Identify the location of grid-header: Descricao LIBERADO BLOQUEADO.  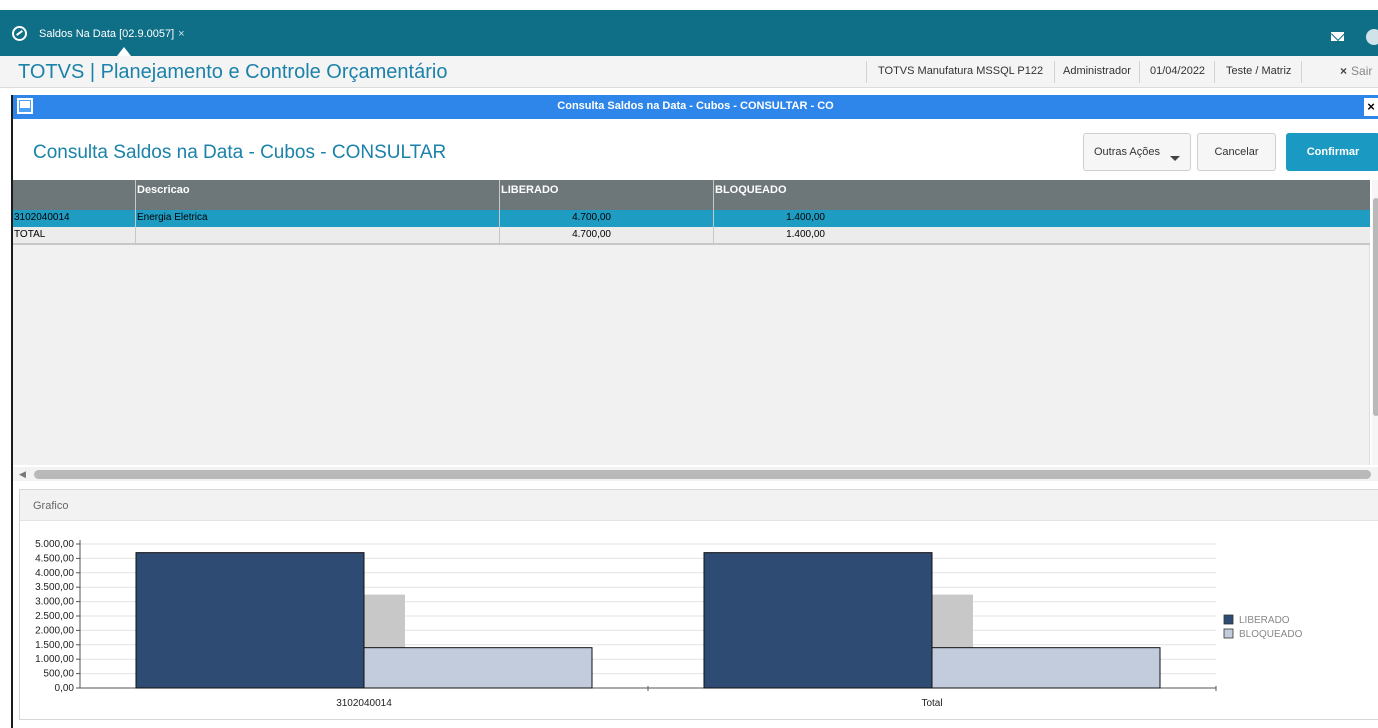
(691, 195).